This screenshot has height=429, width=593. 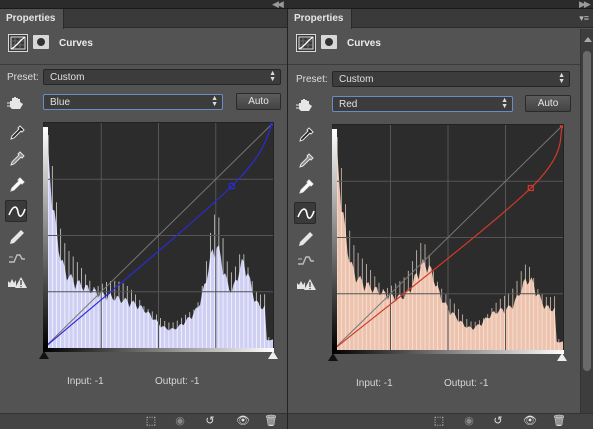 I want to click on channel-select: Red ▲ ▼, so click(x=422, y=104).